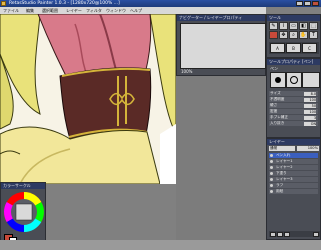 The width and height of the screenshot is (321, 250). What do you see at coordinates (311, 80) in the screenshot?
I see `brush-pressure-preview` at bounding box center [311, 80].